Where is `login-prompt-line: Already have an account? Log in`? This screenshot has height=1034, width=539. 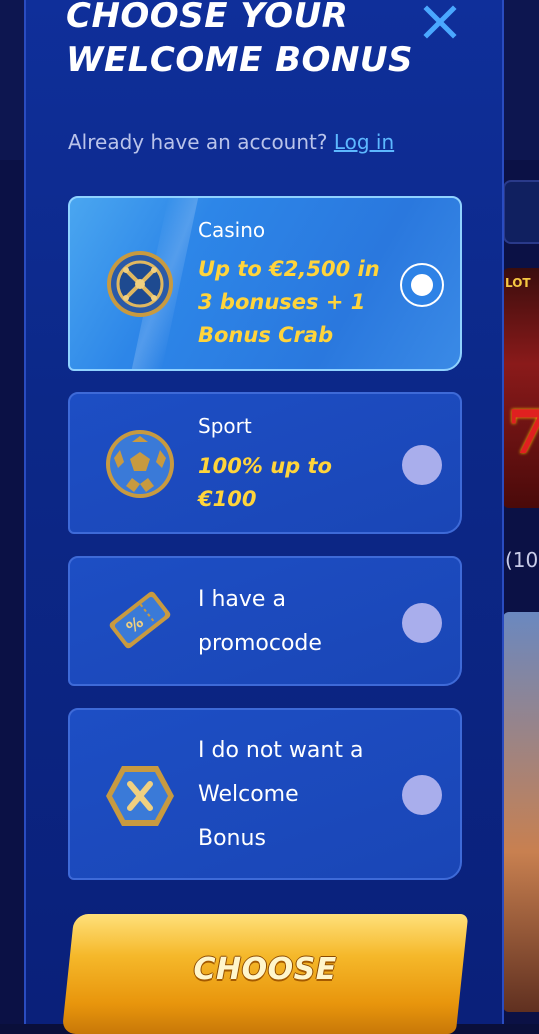 login-prompt-line: Already have an account? Log in is located at coordinates (231, 142).